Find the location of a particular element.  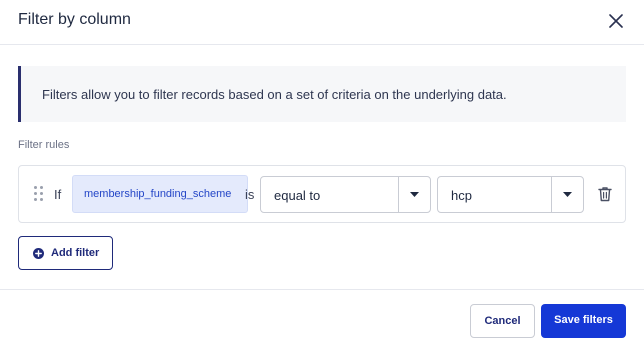

close-button is located at coordinates (616, 21).